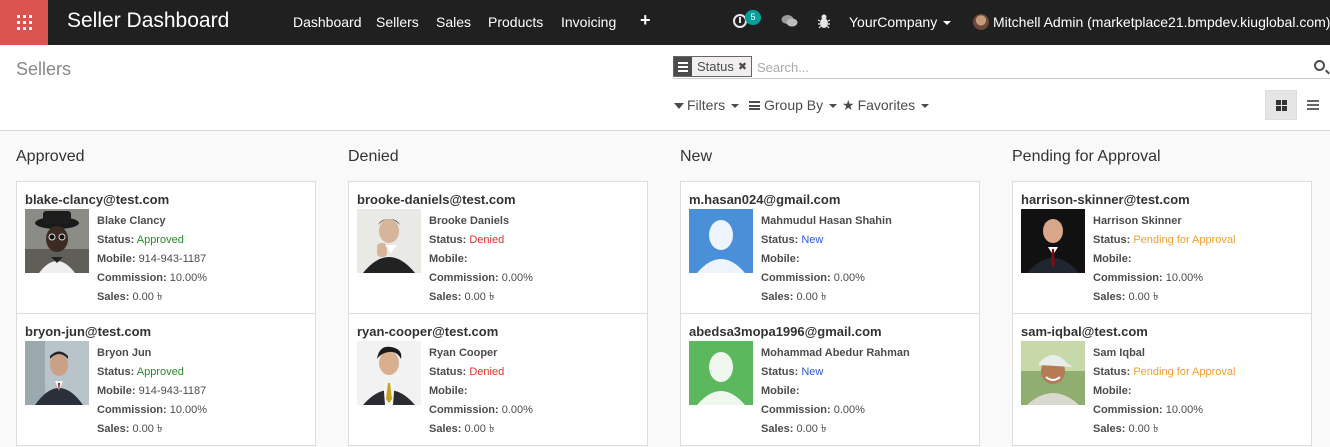 The image size is (1330, 447). What do you see at coordinates (43, 69) in the screenshot?
I see `breadcrumb: Sellers` at bounding box center [43, 69].